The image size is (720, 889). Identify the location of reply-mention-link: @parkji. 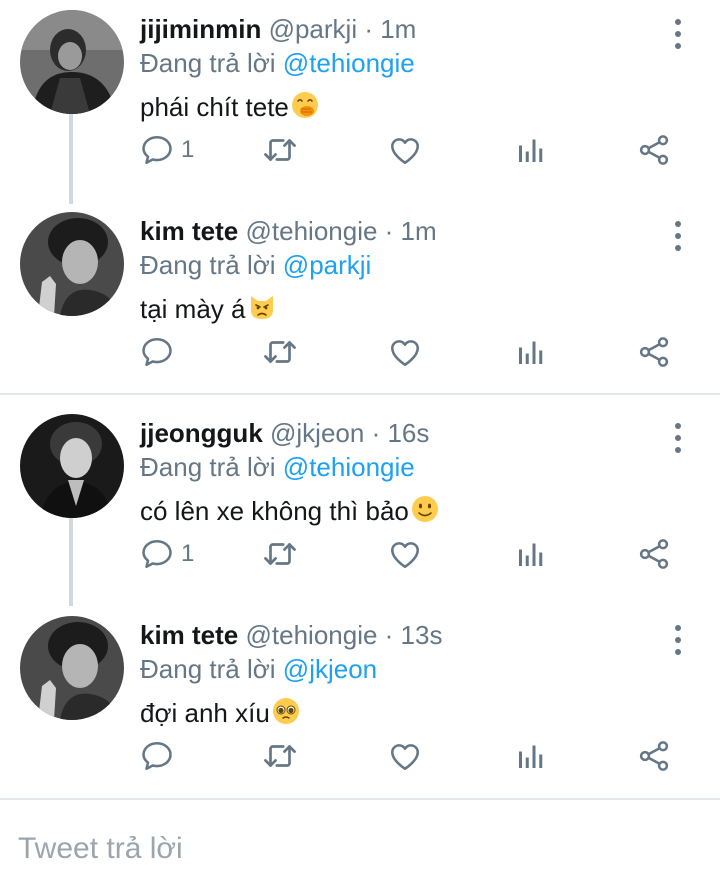
(327, 265).